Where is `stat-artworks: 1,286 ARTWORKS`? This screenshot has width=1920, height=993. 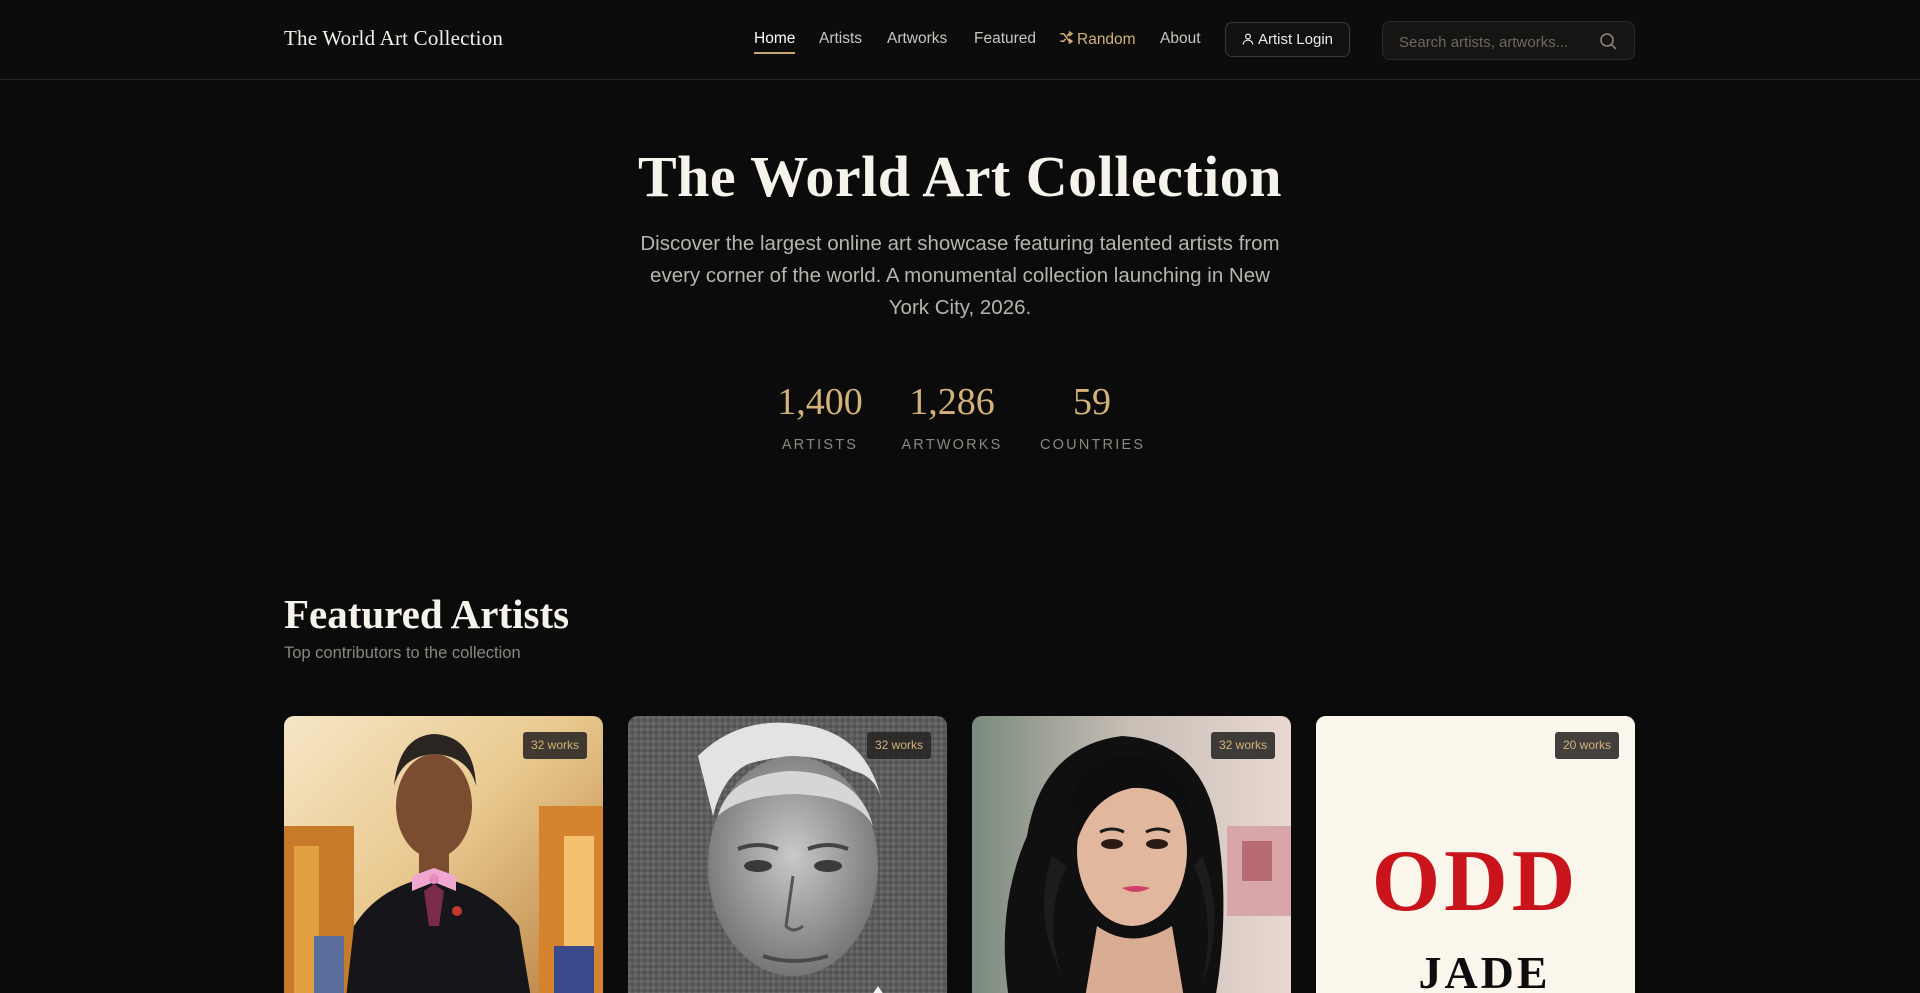 stat-artworks: 1,286 ARTWORKS is located at coordinates (952, 416).